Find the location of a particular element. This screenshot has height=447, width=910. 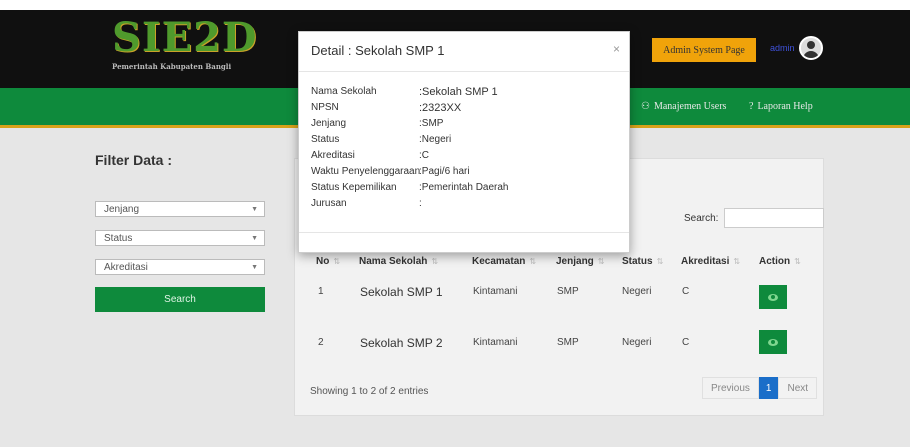

detail-key: Jurusan is located at coordinates (329, 203).